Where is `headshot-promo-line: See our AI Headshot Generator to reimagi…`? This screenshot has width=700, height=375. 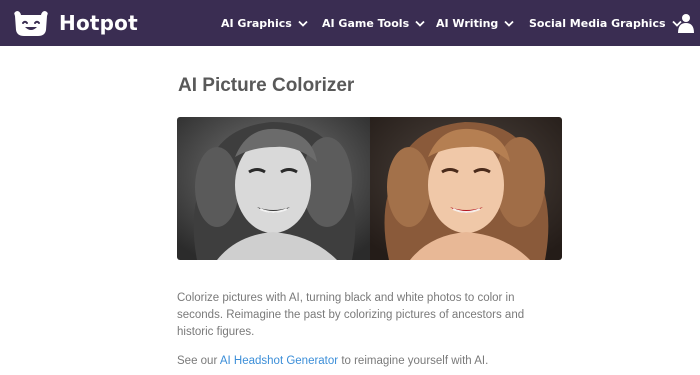
headshot-promo-line: See our AI Headshot Generator to reimagi… is located at coordinates (332, 361).